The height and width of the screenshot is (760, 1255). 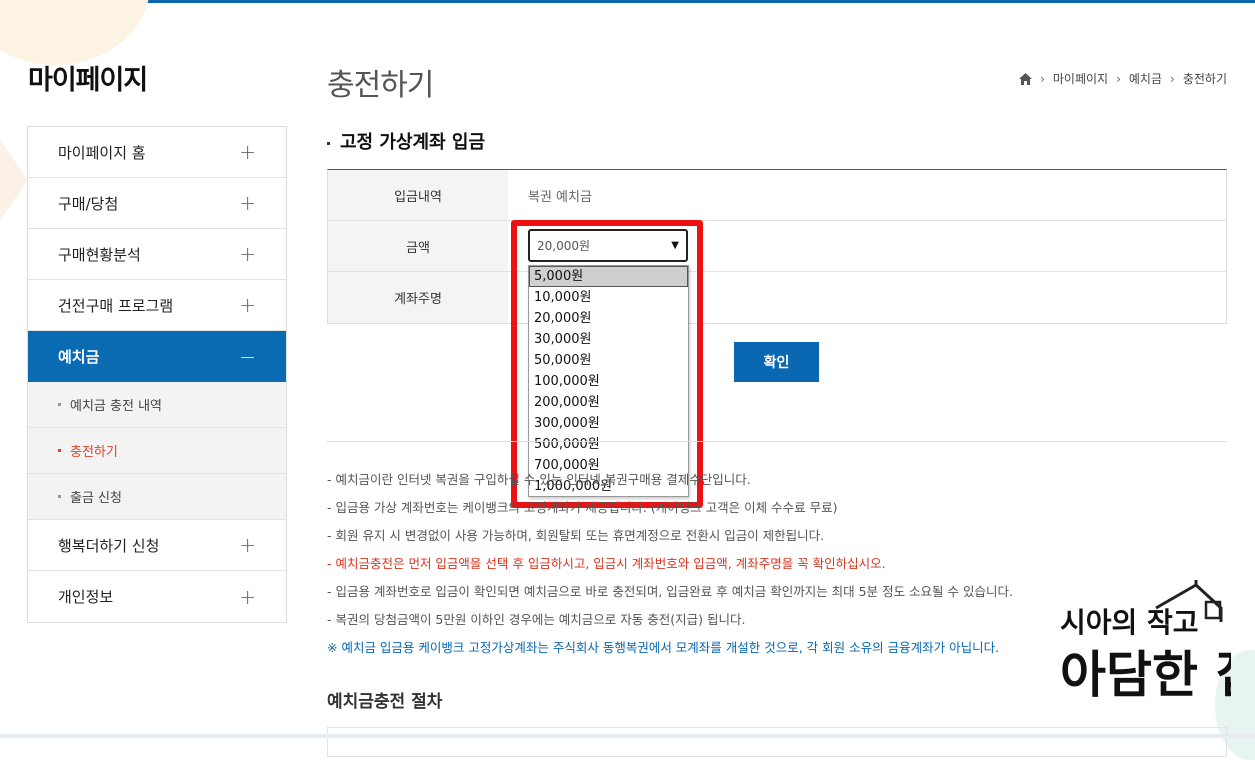 What do you see at coordinates (1080, 78) in the screenshot?
I see `breadcrumb-item: 마이페이지` at bounding box center [1080, 78].